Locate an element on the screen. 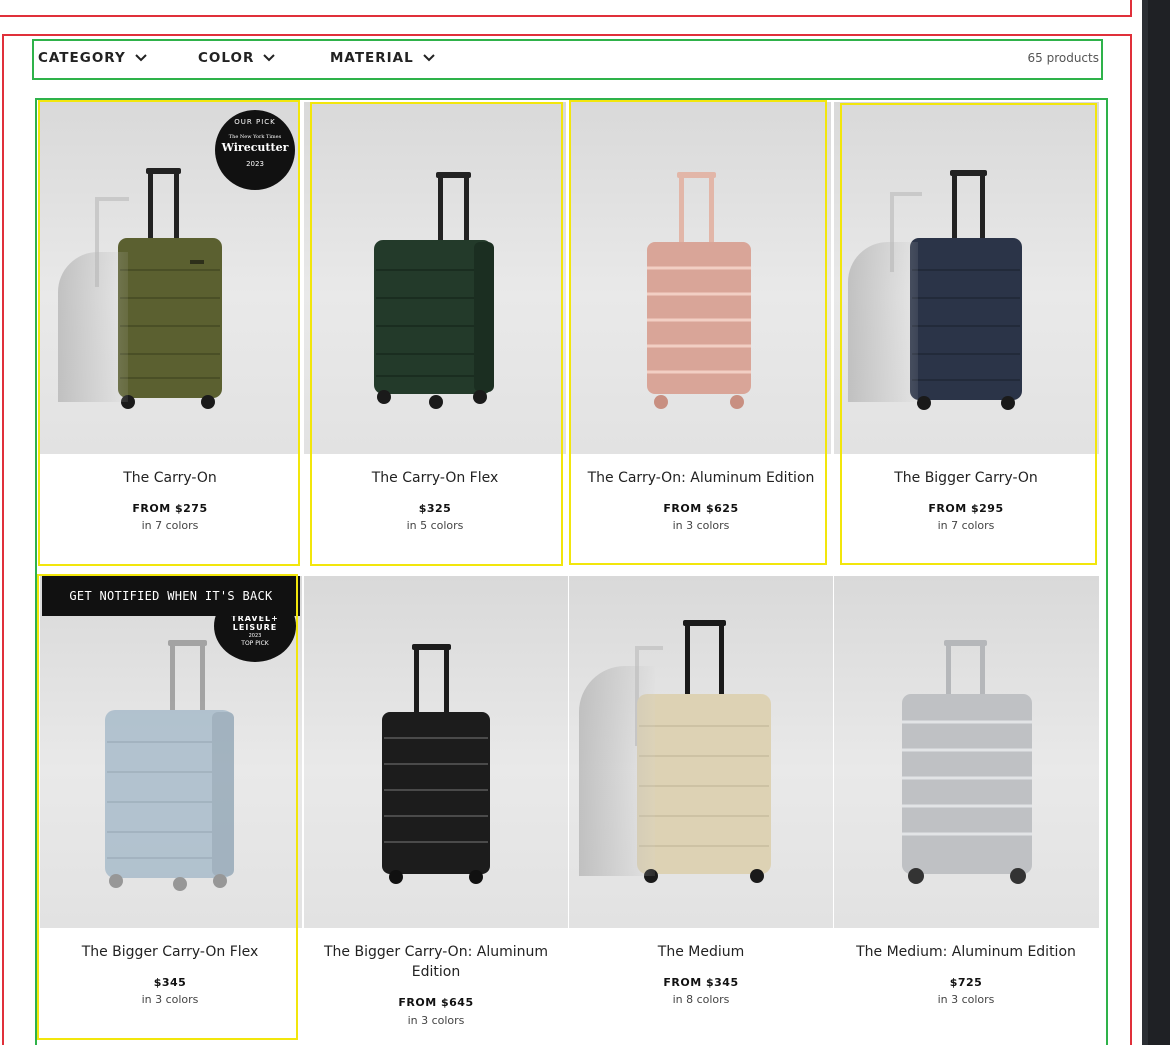 This screenshot has height=1045, width=1170. product-price: FROM $275 is located at coordinates (170, 508).